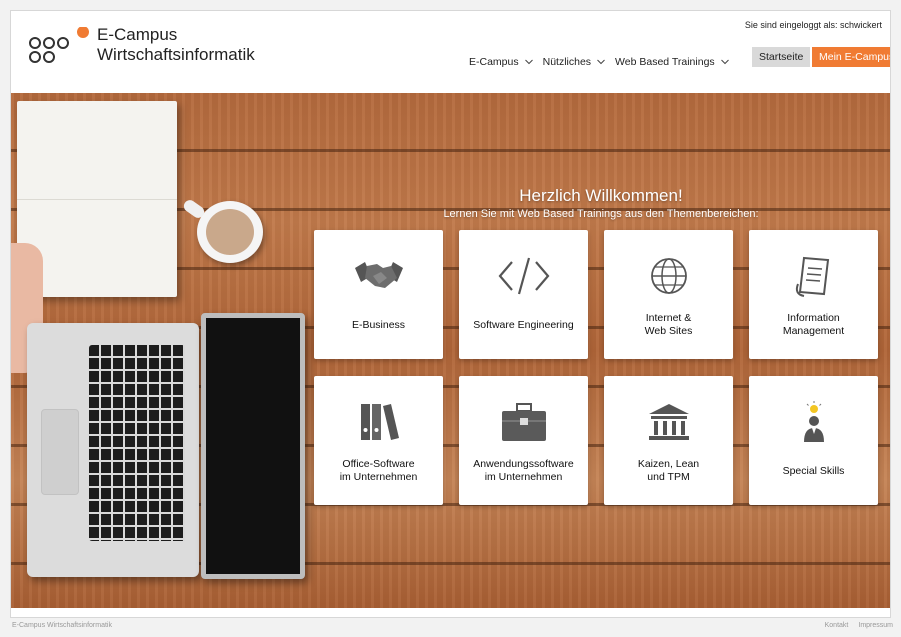 The width and height of the screenshot is (901, 637). I want to click on tile-label: Information Management, so click(813, 324).